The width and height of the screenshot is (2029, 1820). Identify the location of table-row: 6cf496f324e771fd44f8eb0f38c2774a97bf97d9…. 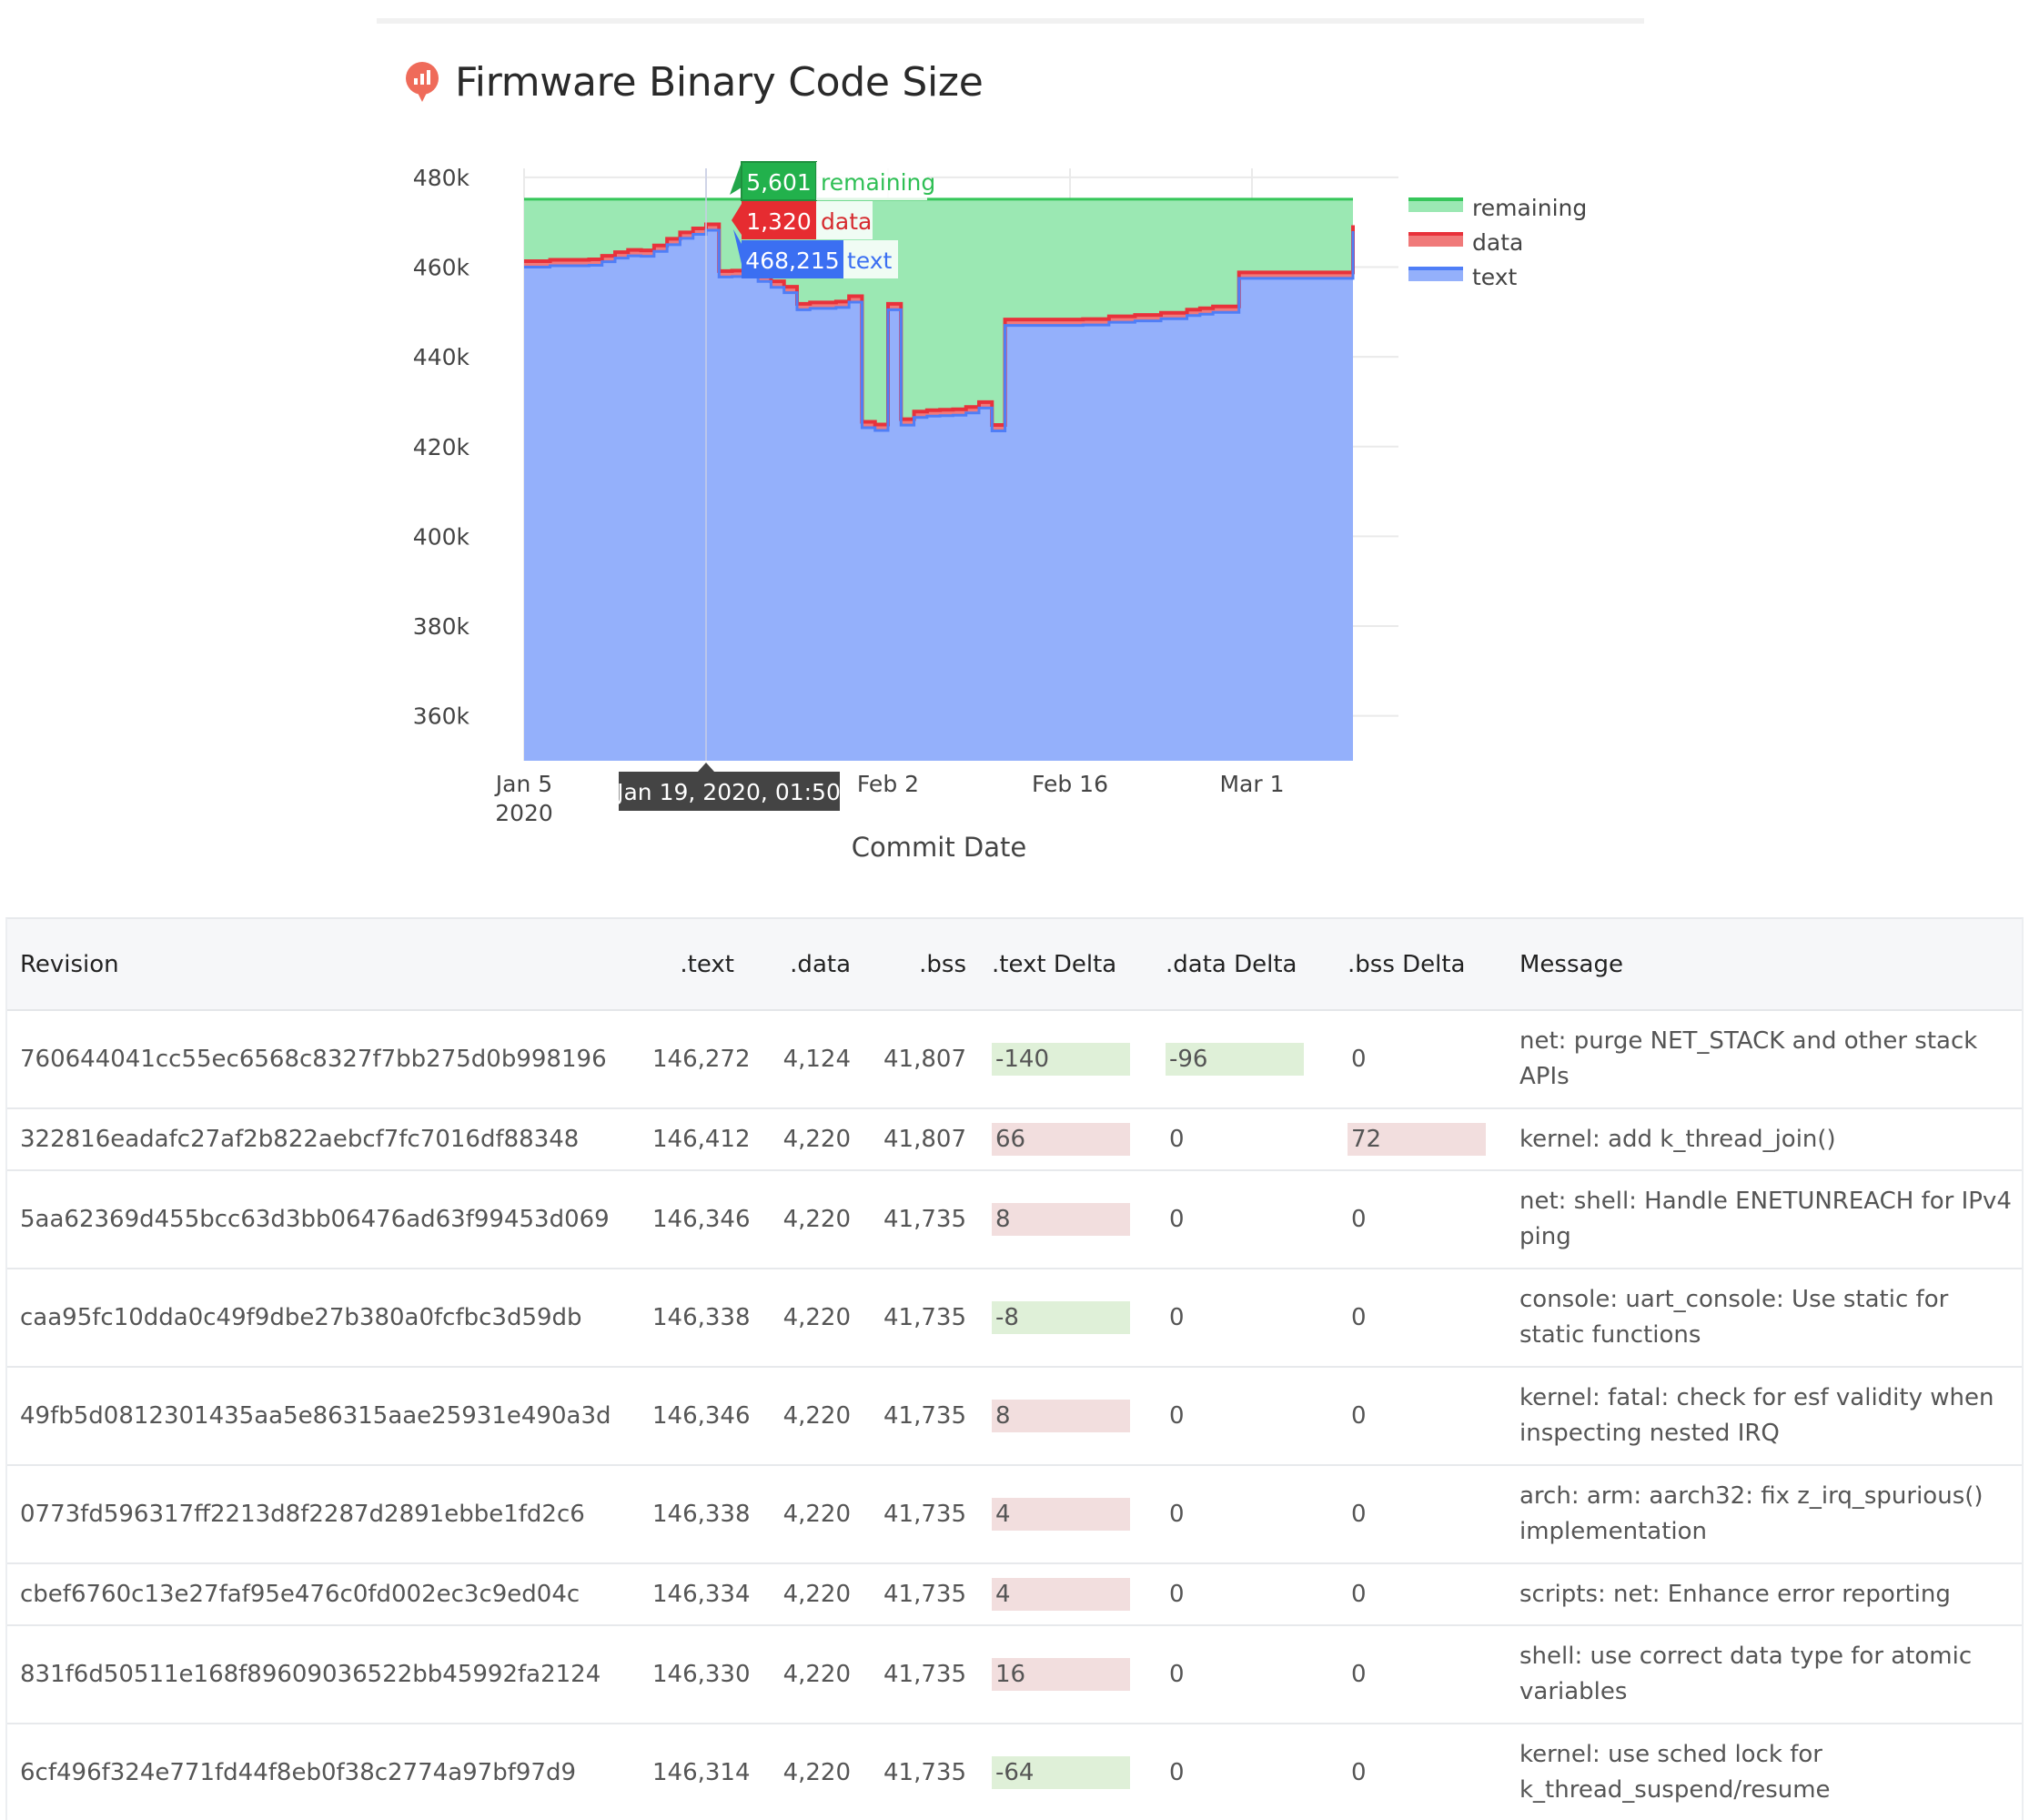
(1014, 1772).